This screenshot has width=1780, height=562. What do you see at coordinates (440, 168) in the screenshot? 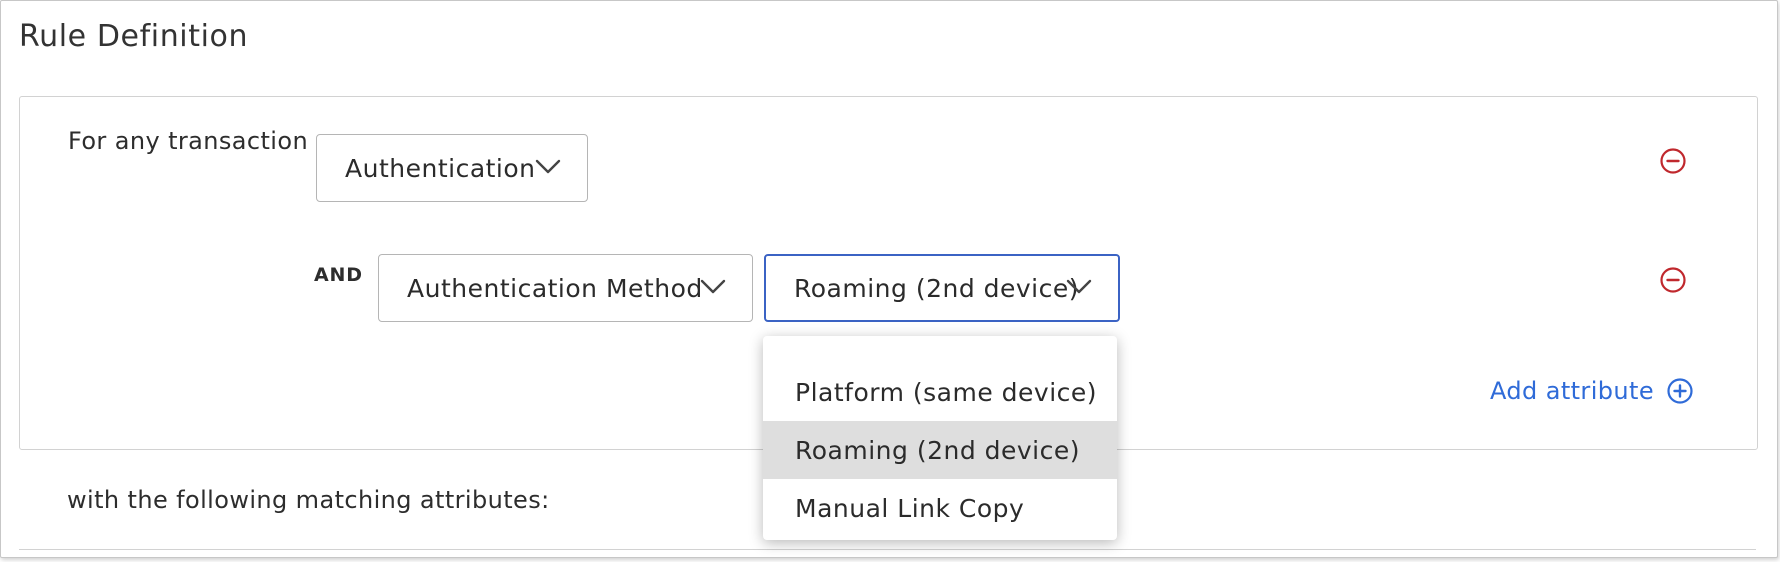
I see `transaction-type-value: Authentication` at bounding box center [440, 168].